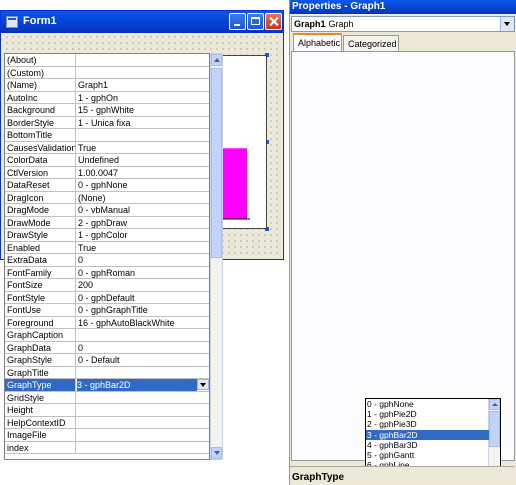  What do you see at coordinates (143, 310) in the screenshot?
I see `property-value: 0 - gphGraphTitle` at bounding box center [143, 310].